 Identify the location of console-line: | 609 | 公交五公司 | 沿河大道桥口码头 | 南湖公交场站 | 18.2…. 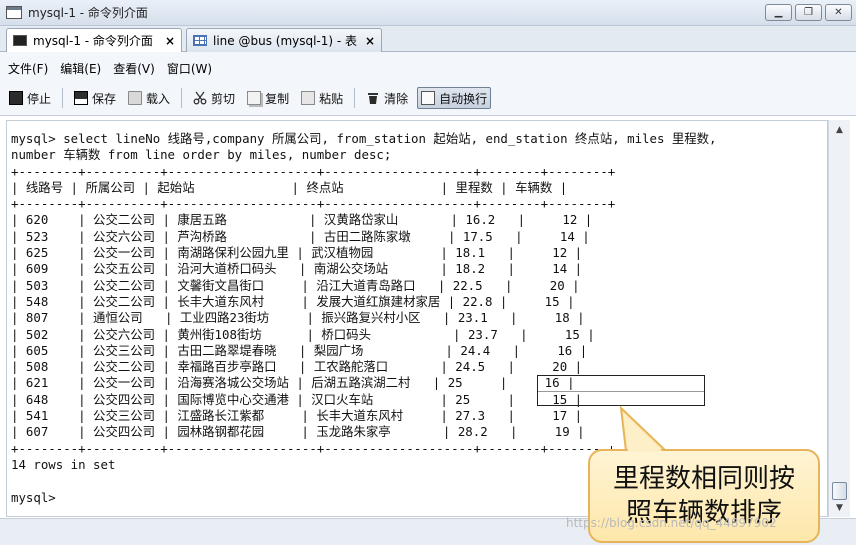
(297, 269).